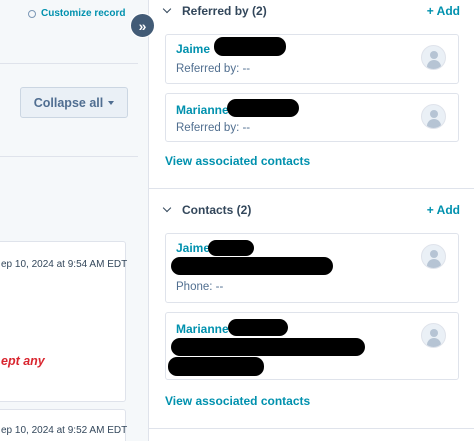 This screenshot has width=474, height=441. I want to click on phone-field: Phone: --, so click(200, 287).